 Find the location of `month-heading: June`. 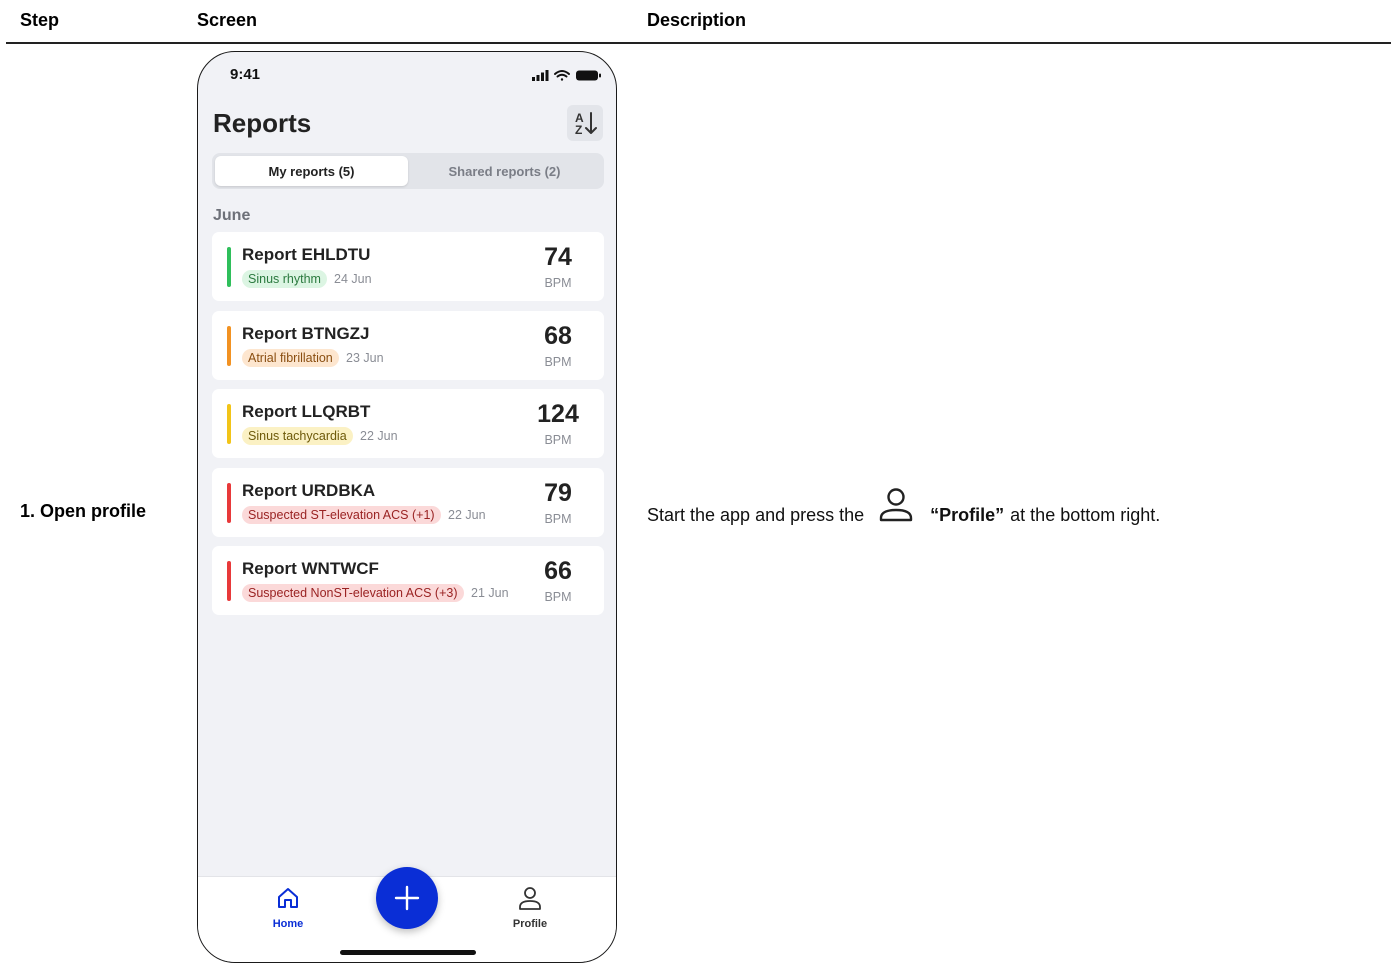

month-heading: June is located at coordinates (232, 215).